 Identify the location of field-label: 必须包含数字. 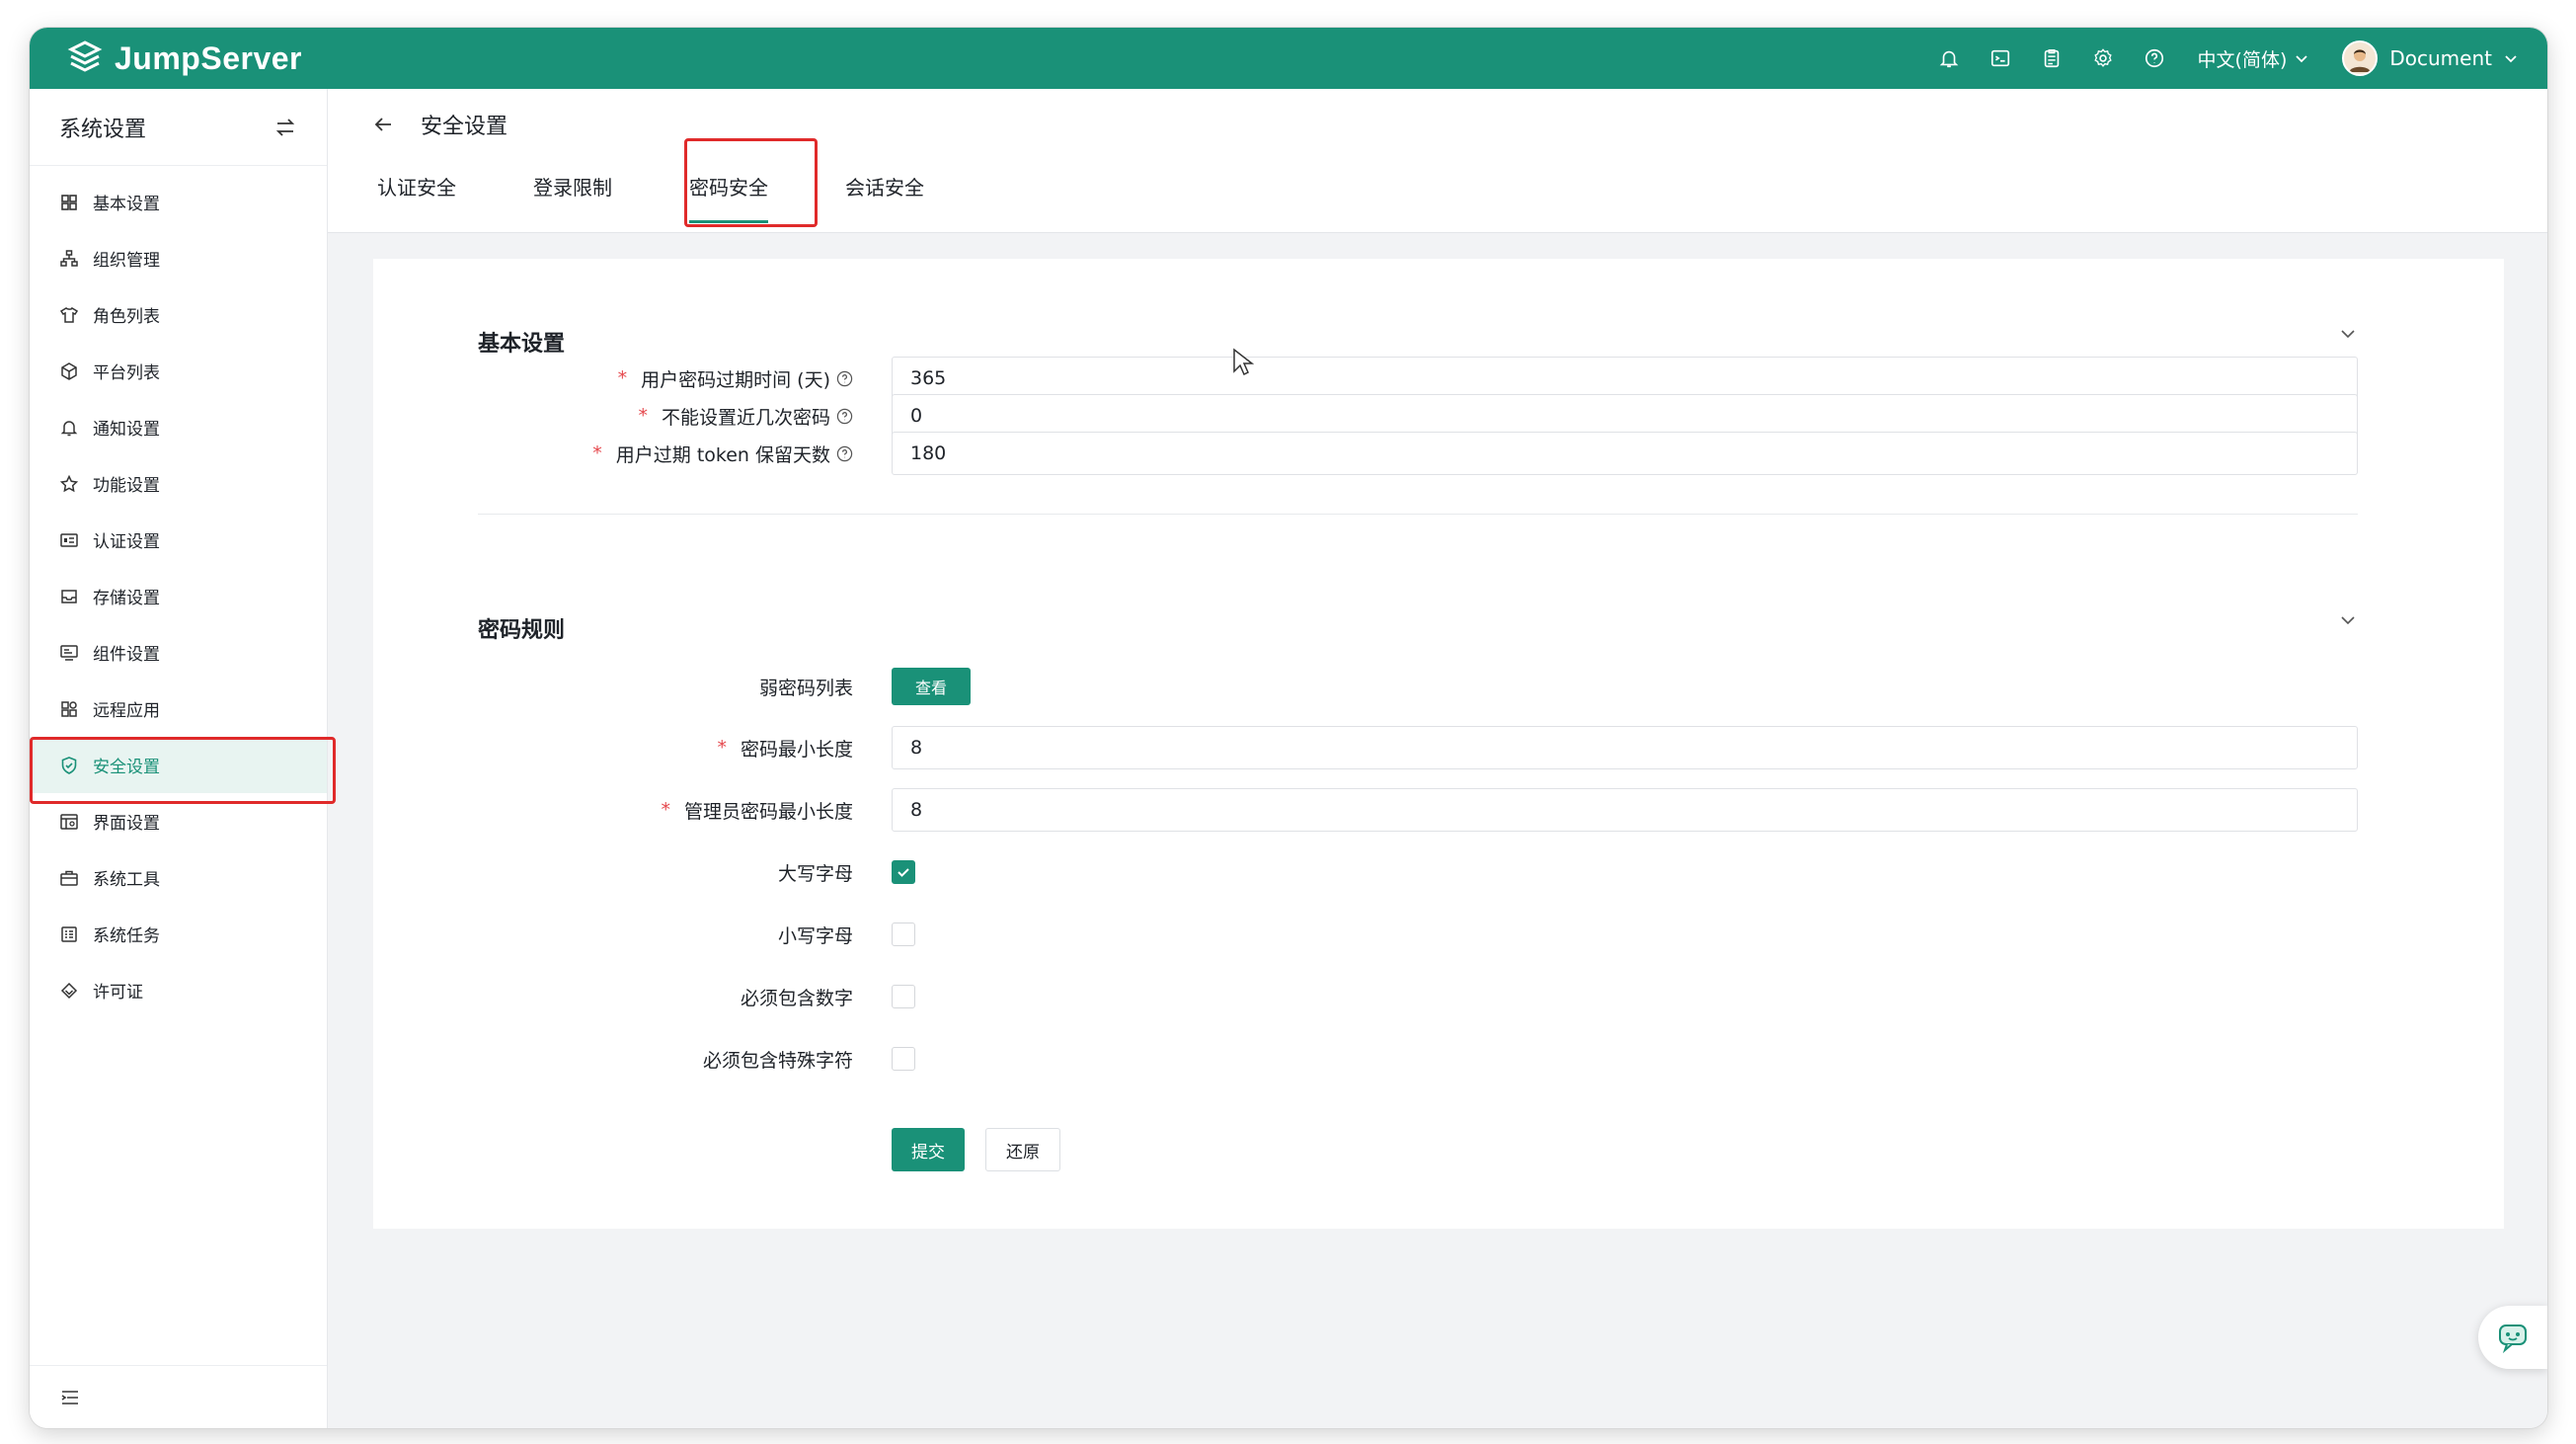
(796, 998).